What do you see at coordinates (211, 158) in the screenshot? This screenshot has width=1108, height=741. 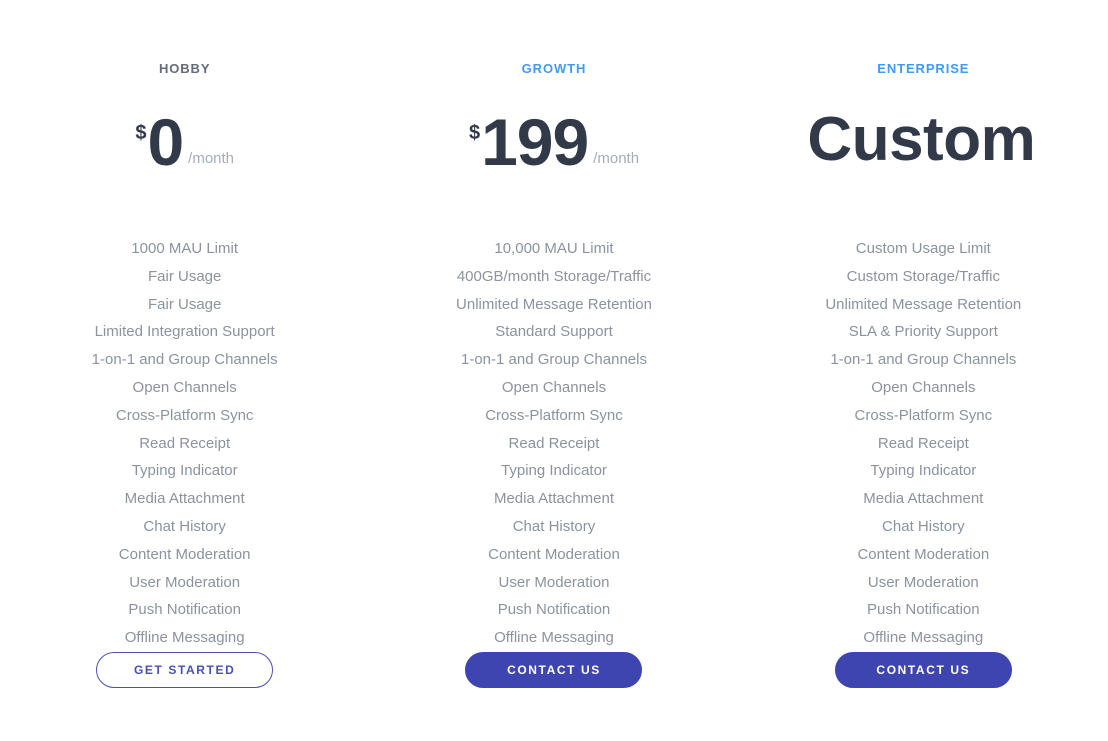 I see `price-period-hobby: /month` at bounding box center [211, 158].